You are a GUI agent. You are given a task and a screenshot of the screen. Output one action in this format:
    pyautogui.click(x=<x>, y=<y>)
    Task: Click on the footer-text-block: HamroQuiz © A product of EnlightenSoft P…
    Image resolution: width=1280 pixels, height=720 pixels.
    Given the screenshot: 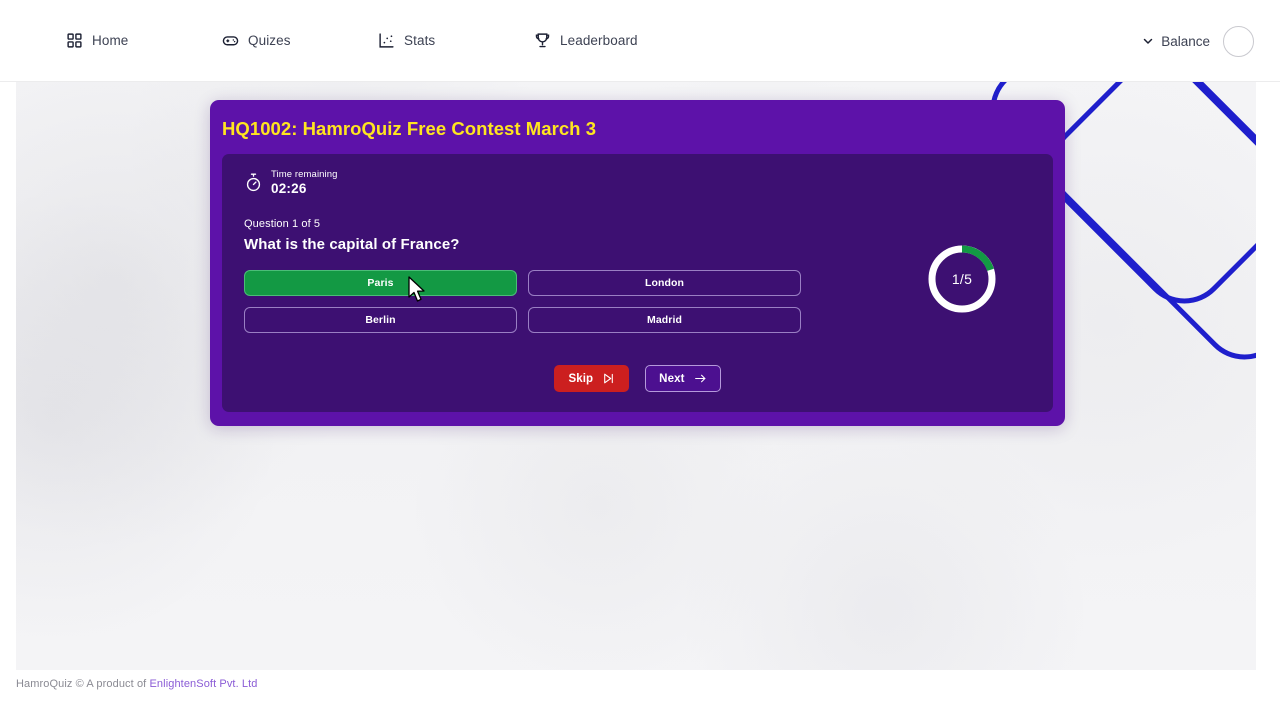 What is the action you would take?
    pyautogui.click(x=648, y=684)
    